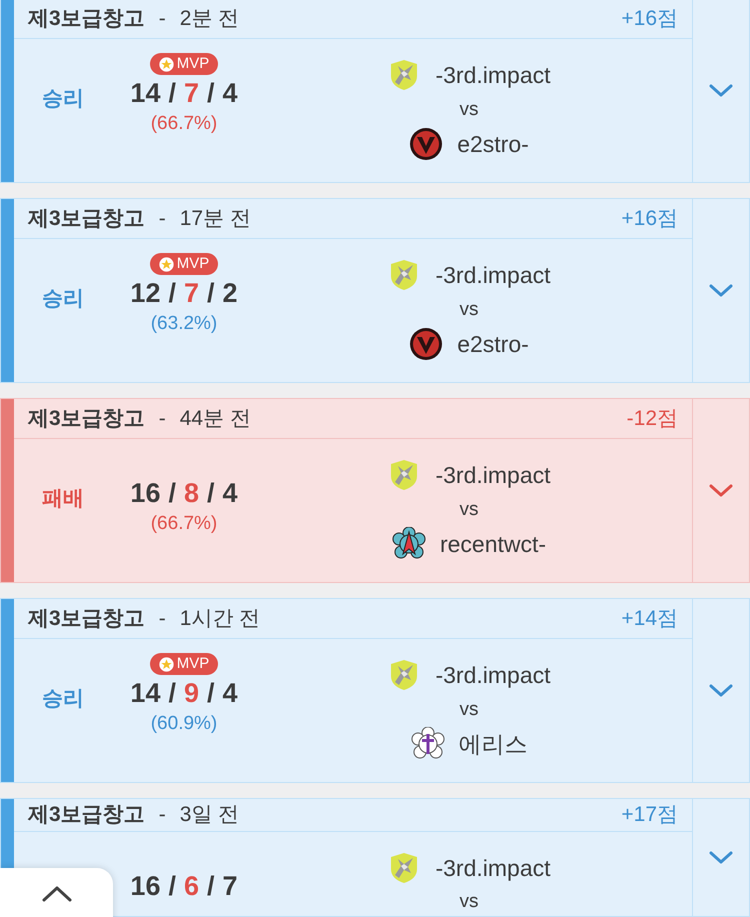 This screenshot has height=917, width=750. I want to click on team-name: 에리스, so click(493, 744).